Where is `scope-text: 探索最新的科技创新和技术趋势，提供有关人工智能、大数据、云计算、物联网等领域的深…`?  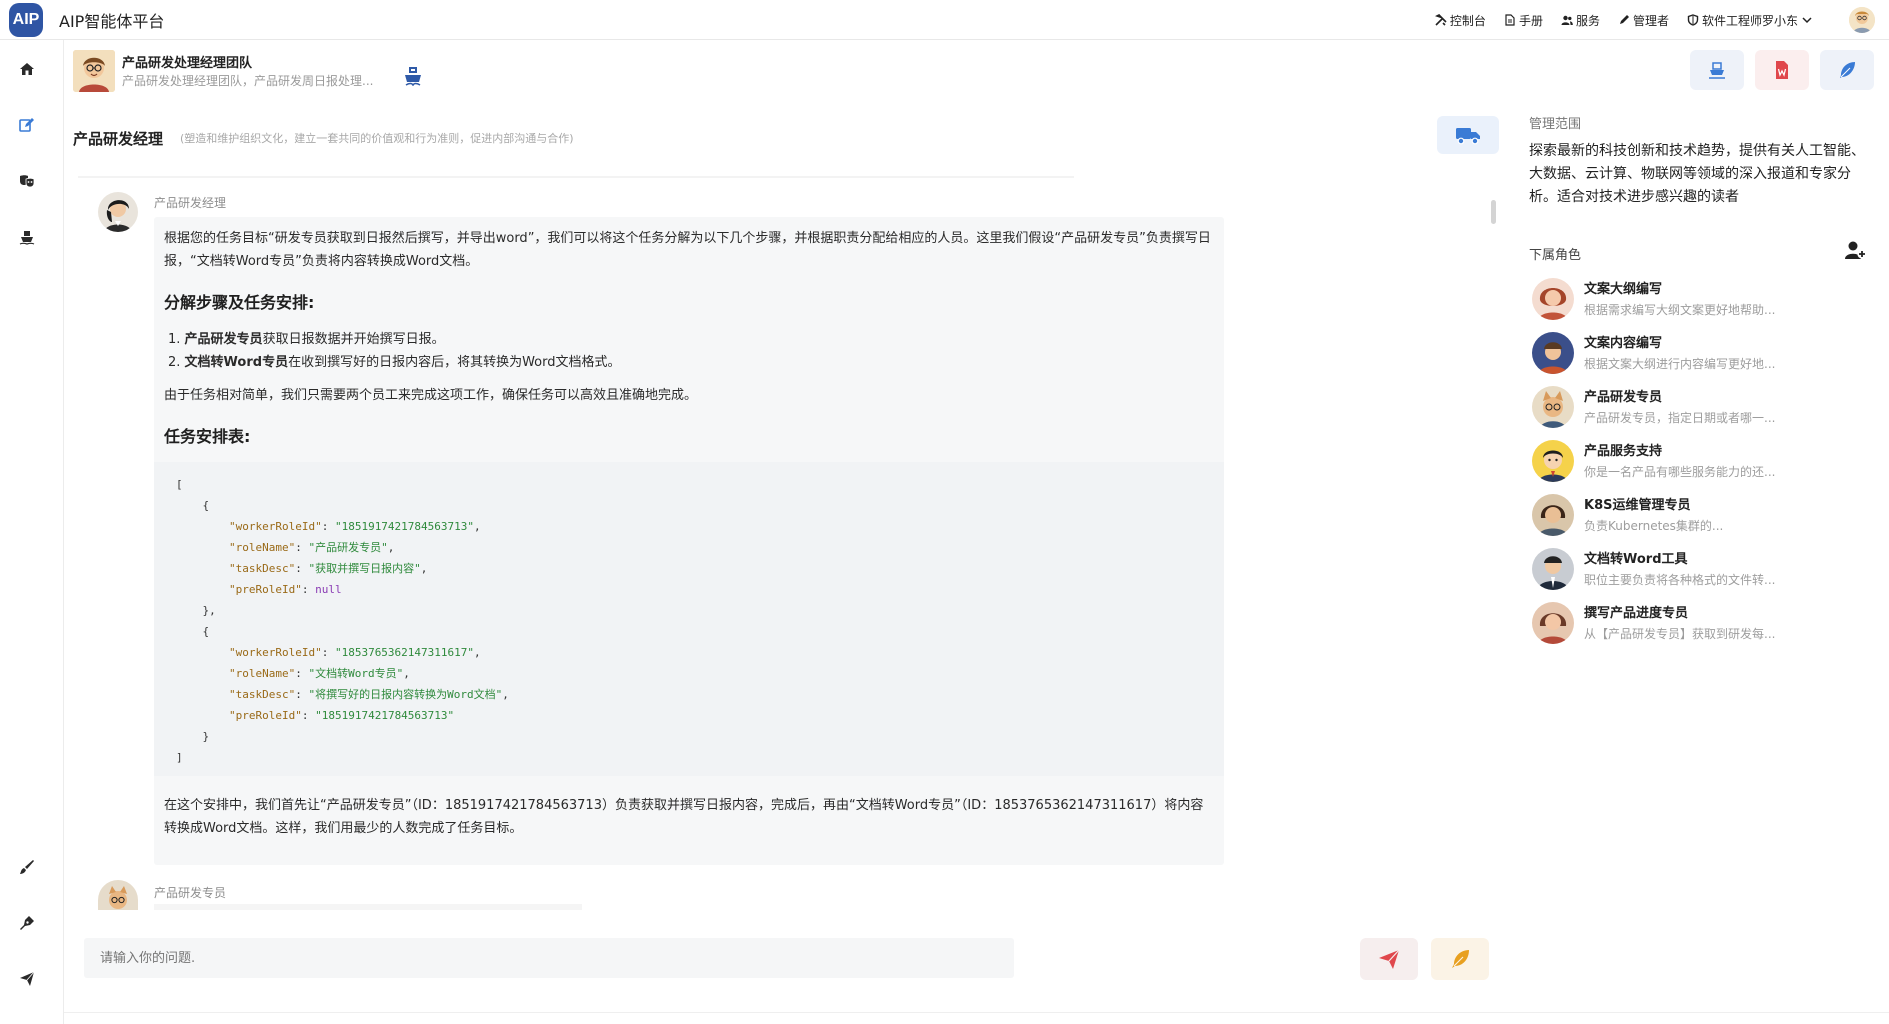
scope-text: 探索最新的科技创新和技术趋势，提供有关人工智能、大数据、云计算、物联网等领域的深… is located at coordinates (1697, 174).